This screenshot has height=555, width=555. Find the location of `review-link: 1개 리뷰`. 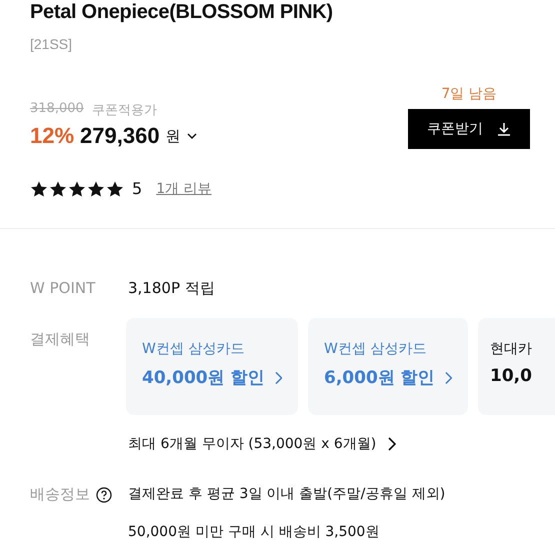

review-link: 1개 리뷰 is located at coordinates (184, 189).